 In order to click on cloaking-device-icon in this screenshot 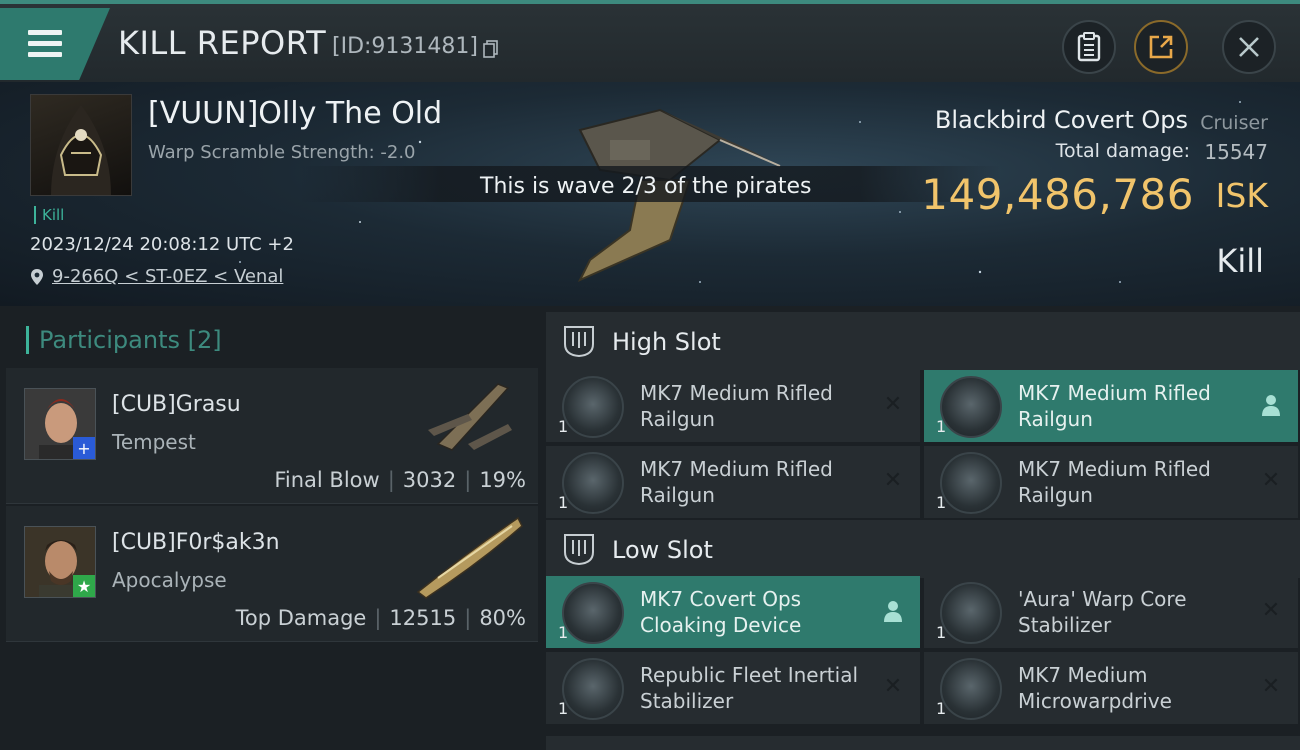, I will do `click(593, 613)`.